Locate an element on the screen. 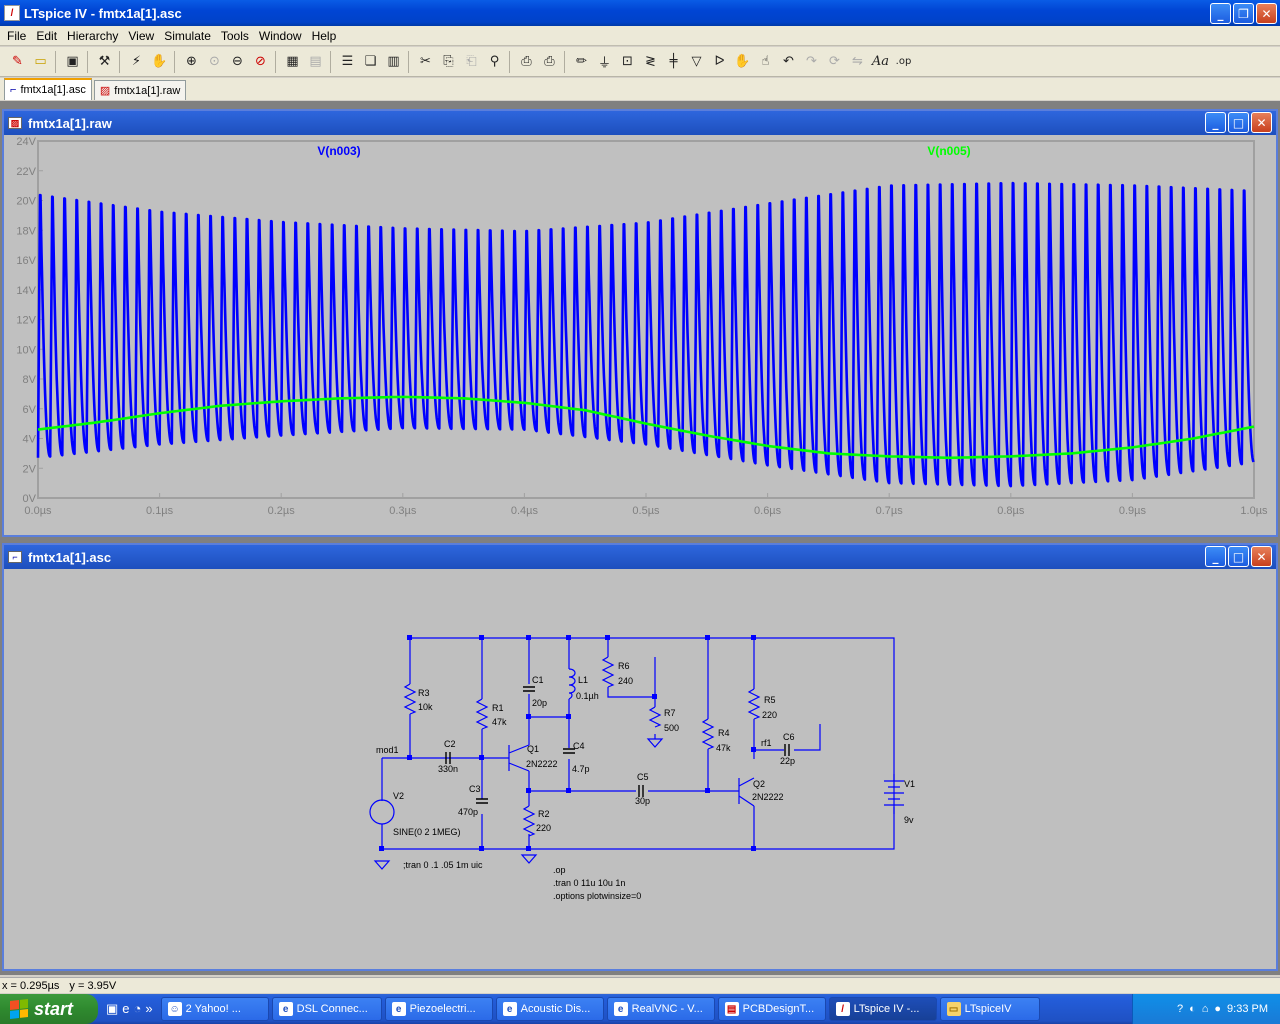 This screenshot has width=1280, height=1024. menu-file: File is located at coordinates (16, 36).